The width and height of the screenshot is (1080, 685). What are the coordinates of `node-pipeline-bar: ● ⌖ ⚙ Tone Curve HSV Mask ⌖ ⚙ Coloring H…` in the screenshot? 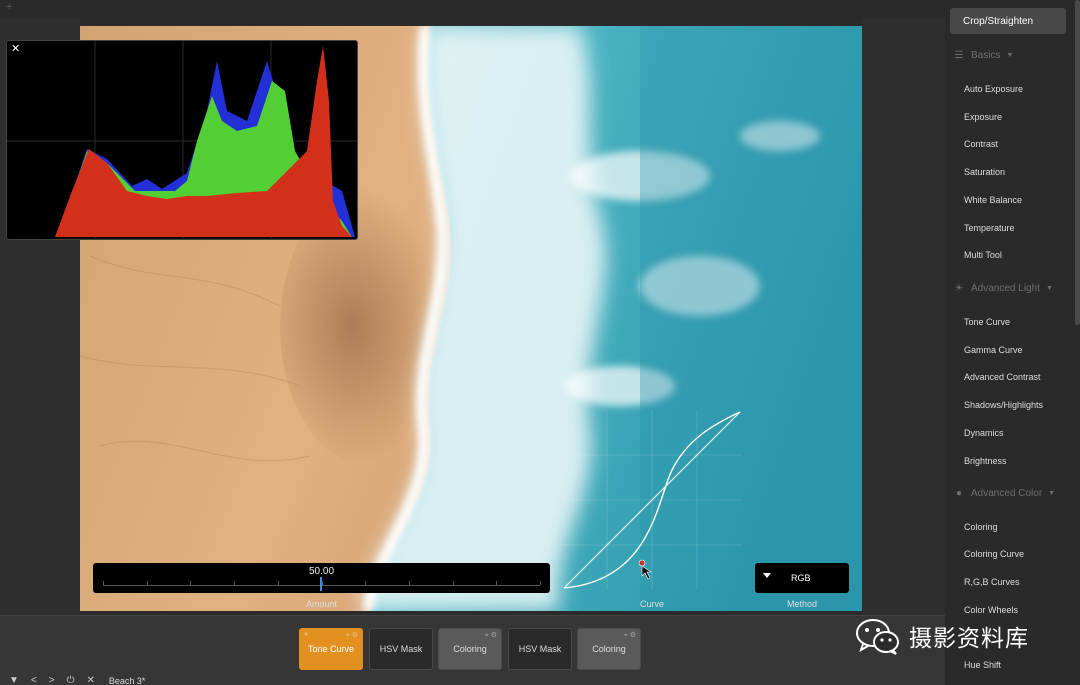 It's located at (472, 650).